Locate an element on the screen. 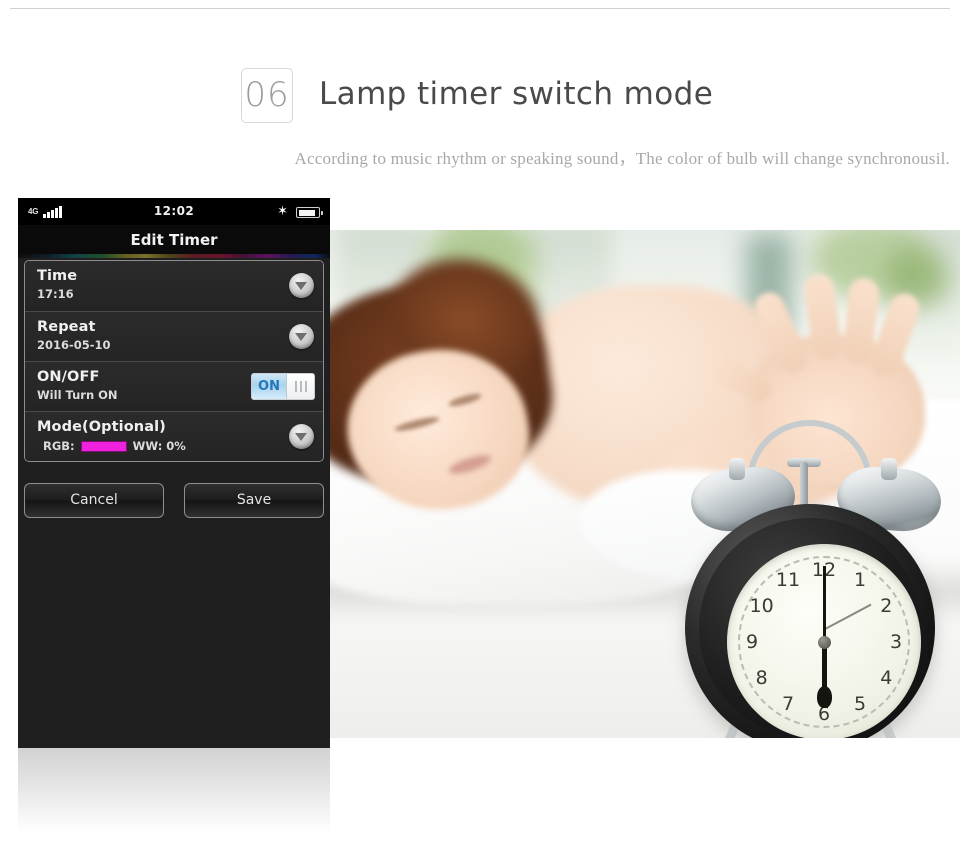  status-bar: 4G 12:02 ✶ is located at coordinates (174, 211).